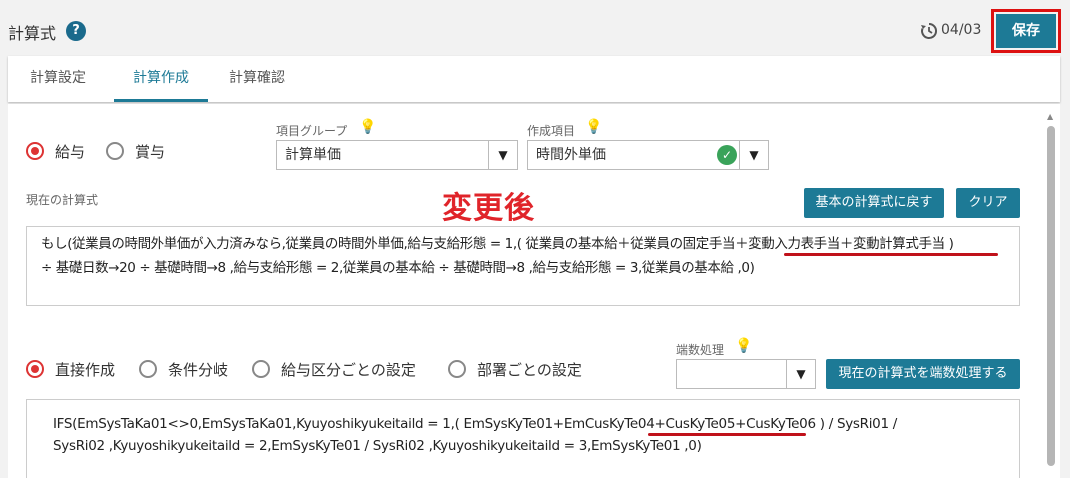 The width and height of the screenshot is (1070, 478). Describe the element at coordinates (148, 369) in the screenshot. I see `radio-conditional` at that location.